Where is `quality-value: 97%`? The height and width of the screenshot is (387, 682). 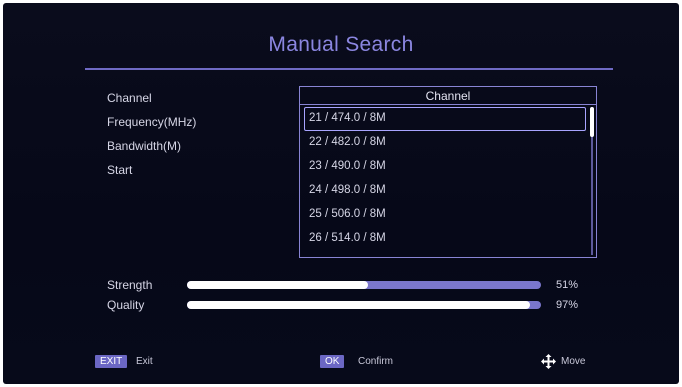
quality-value: 97% is located at coordinates (567, 305).